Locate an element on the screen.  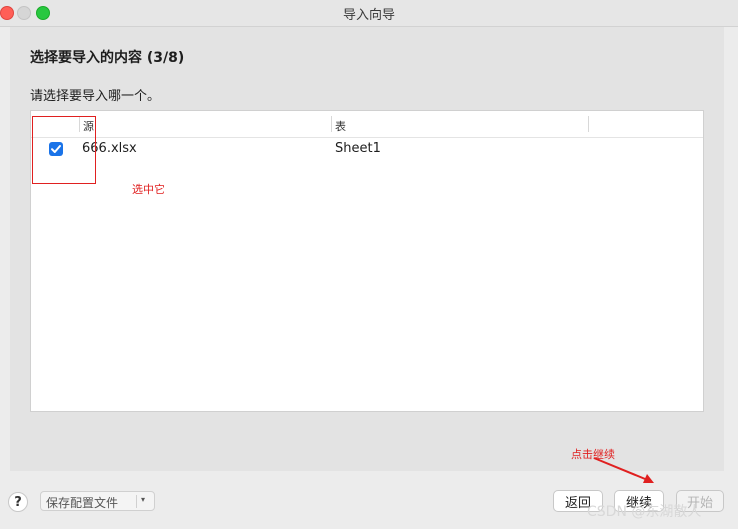
chevron-down-icon: ▾ is located at coordinates (143, 499).